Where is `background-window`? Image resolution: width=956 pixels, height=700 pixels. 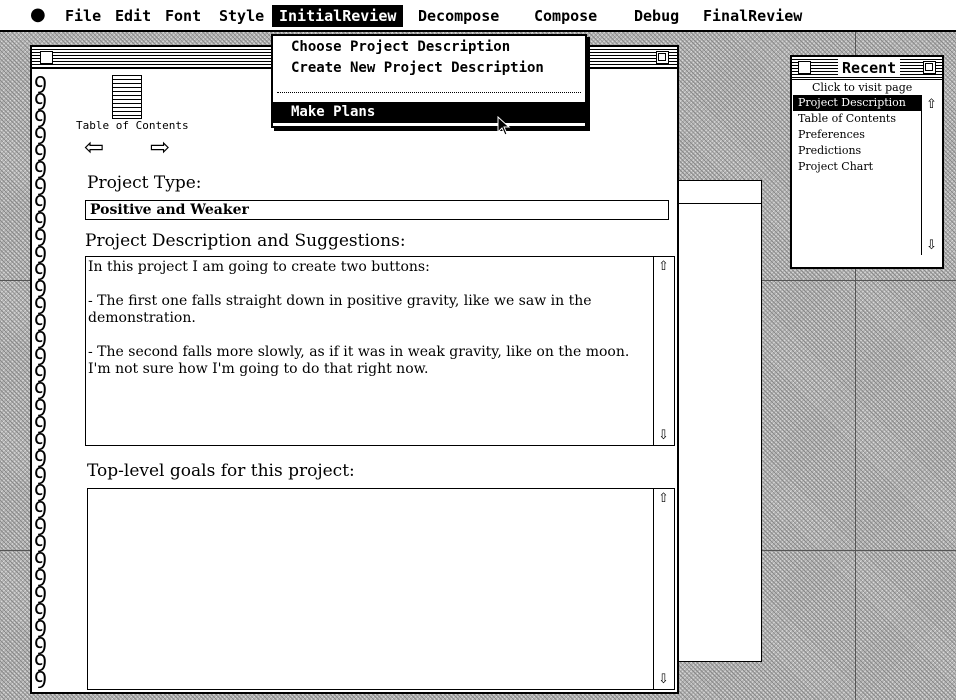 background-window is located at coordinates (716, 421).